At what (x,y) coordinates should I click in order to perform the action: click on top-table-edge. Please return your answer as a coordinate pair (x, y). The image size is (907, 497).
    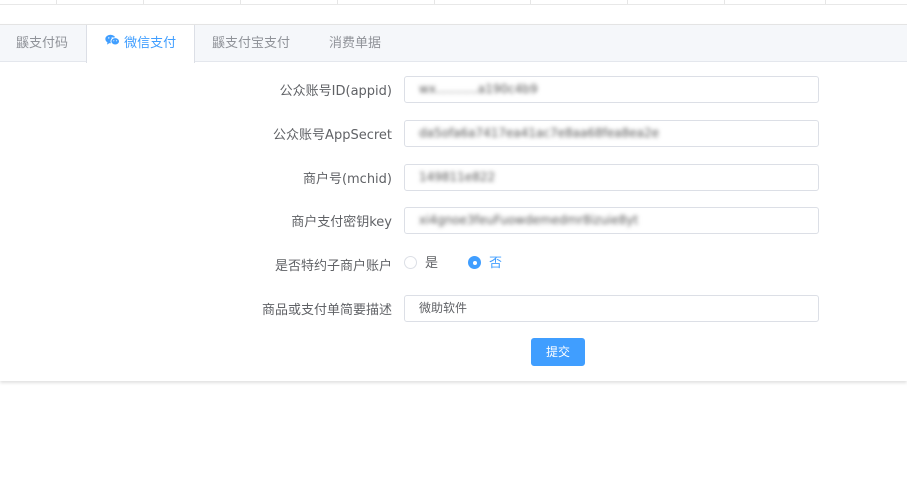
    Looking at the image, I should click on (453, 2).